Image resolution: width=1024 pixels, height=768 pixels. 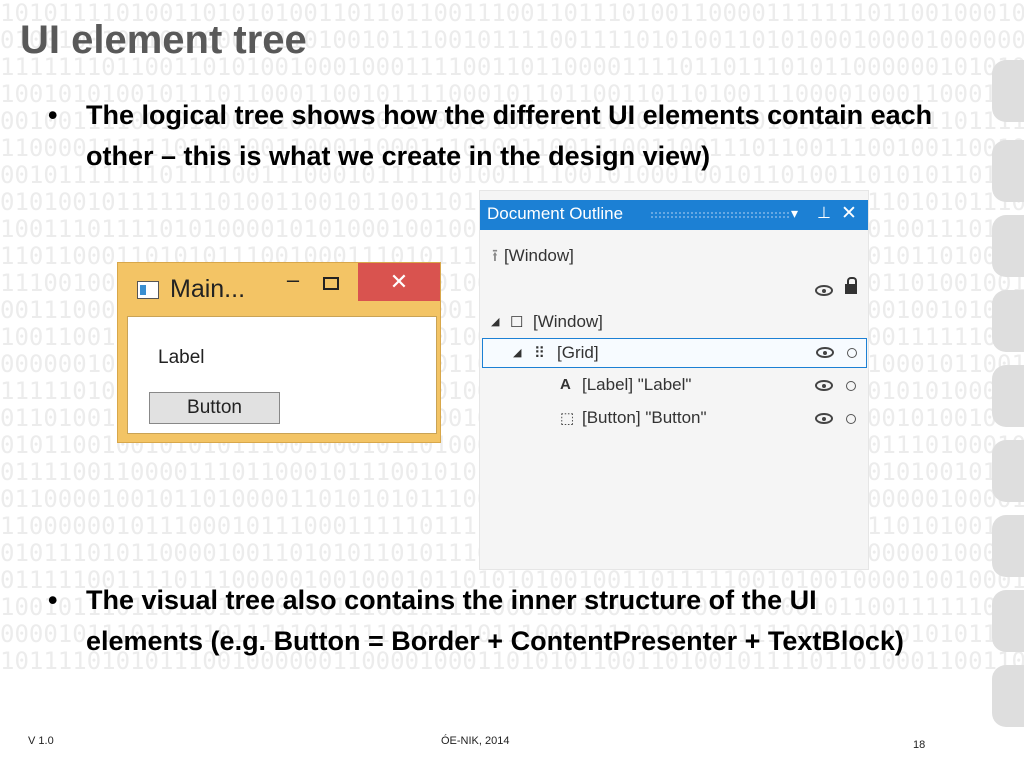 I want to click on grid-icon: ⠿, so click(x=539, y=353).